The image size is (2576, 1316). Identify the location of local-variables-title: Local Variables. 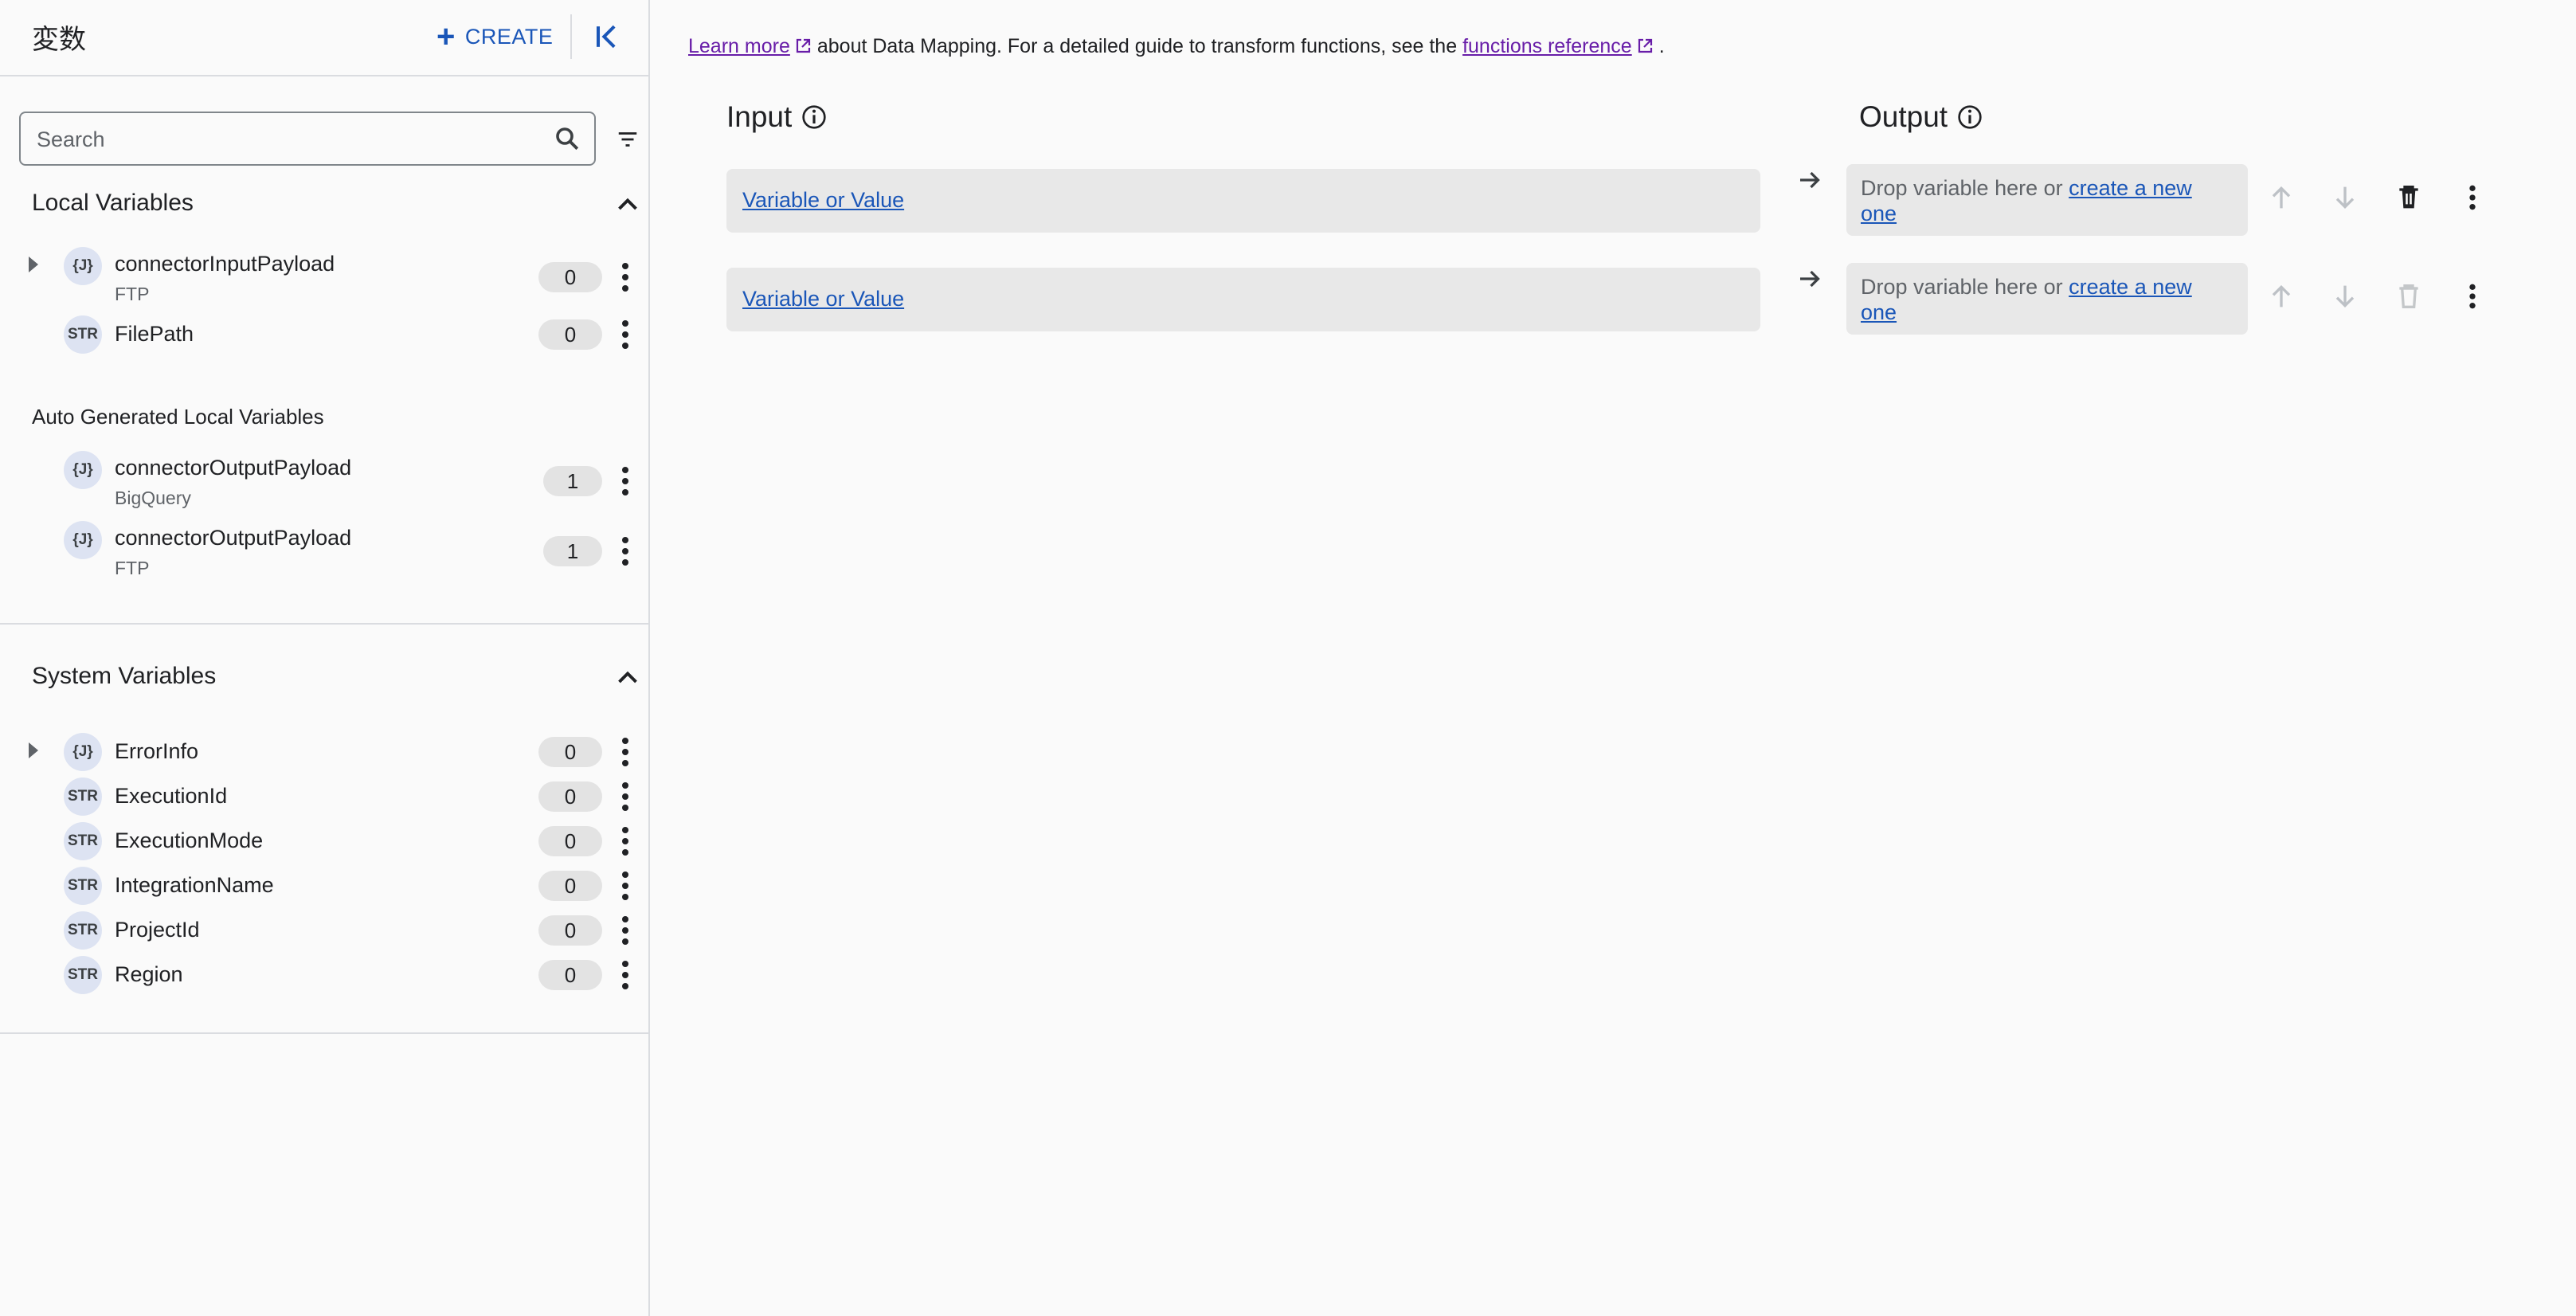
(113, 203).